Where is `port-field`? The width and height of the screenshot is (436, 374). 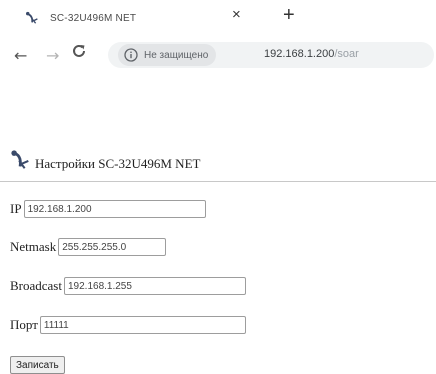 port-field is located at coordinates (142, 325).